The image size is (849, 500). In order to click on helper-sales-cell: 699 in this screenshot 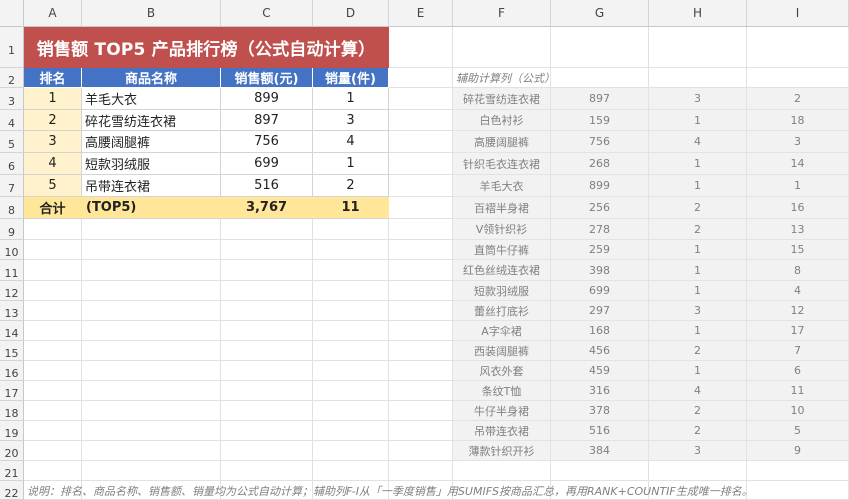, I will do `click(600, 291)`.